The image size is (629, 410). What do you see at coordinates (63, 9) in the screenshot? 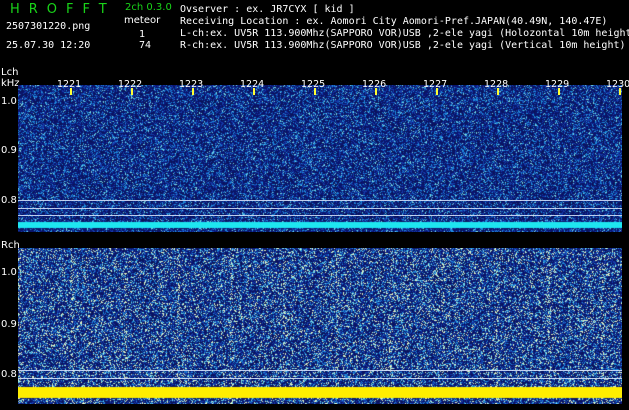
I see `app-logo: HROFFT` at bounding box center [63, 9].